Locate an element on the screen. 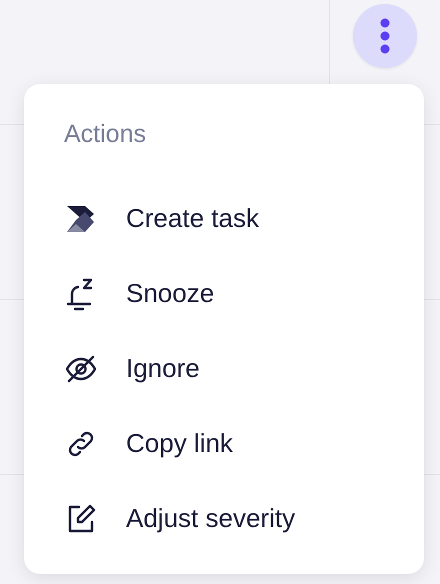 The width and height of the screenshot is (440, 584). more-options-button is located at coordinates (385, 36).